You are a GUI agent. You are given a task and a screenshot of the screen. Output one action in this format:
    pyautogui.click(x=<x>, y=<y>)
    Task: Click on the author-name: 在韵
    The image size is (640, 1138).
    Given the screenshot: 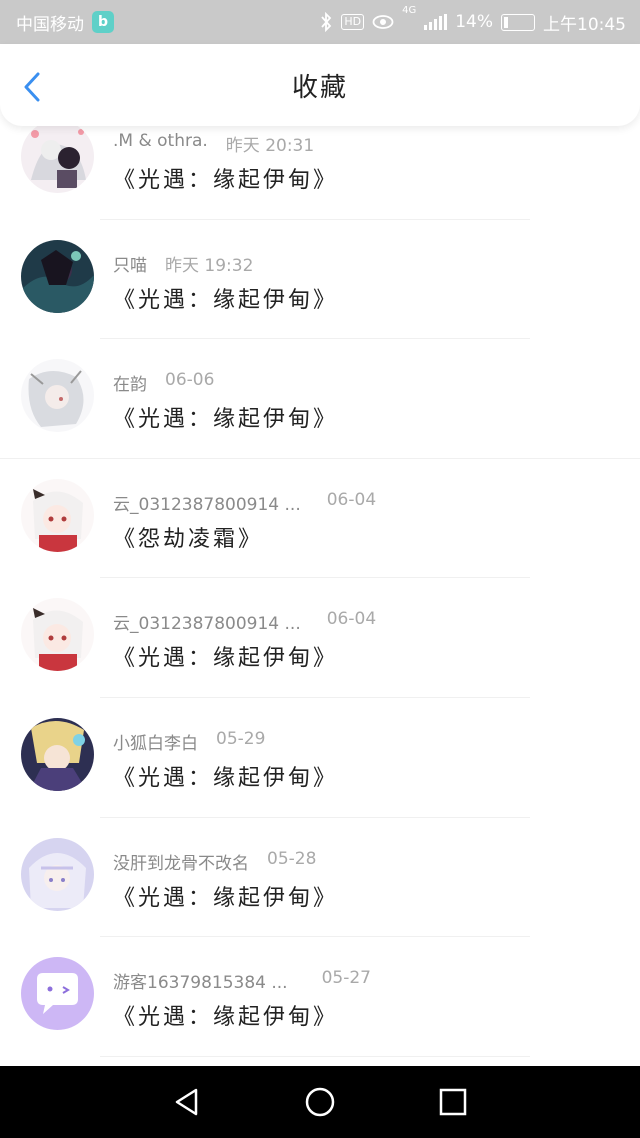 What is the action you would take?
    pyautogui.click(x=130, y=385)
    